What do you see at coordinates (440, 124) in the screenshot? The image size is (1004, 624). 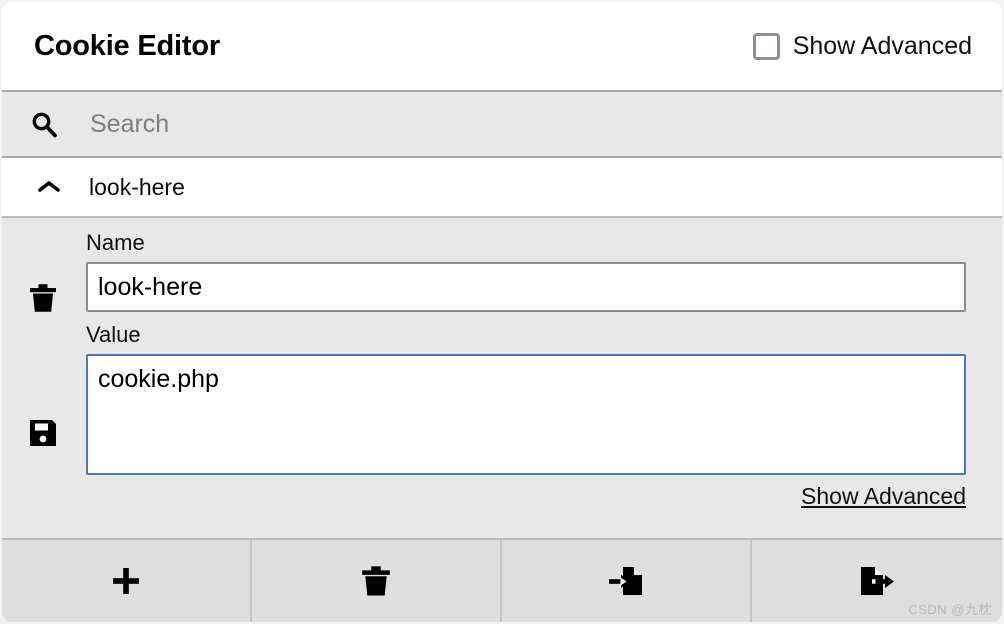 I see `search-input` at bounding box center [440, 124].